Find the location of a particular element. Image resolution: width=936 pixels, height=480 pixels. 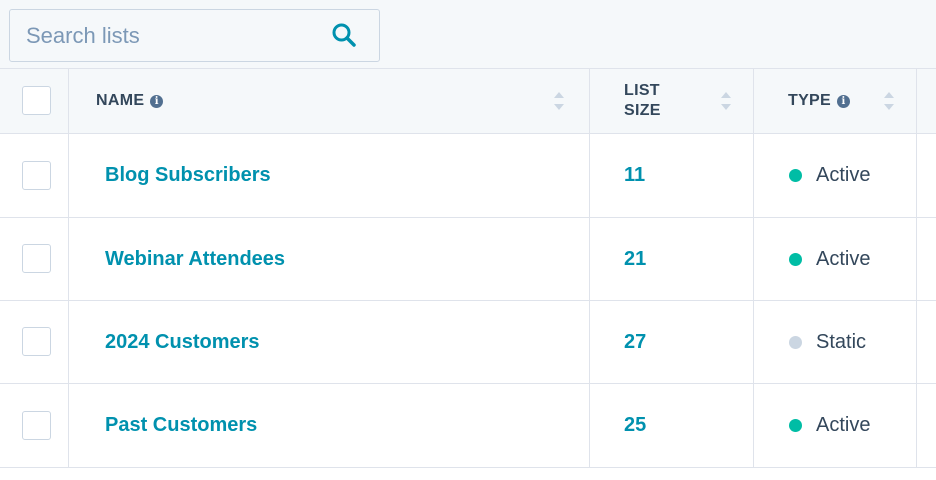

size-cell: 21 is located at coordinates (672, 259).